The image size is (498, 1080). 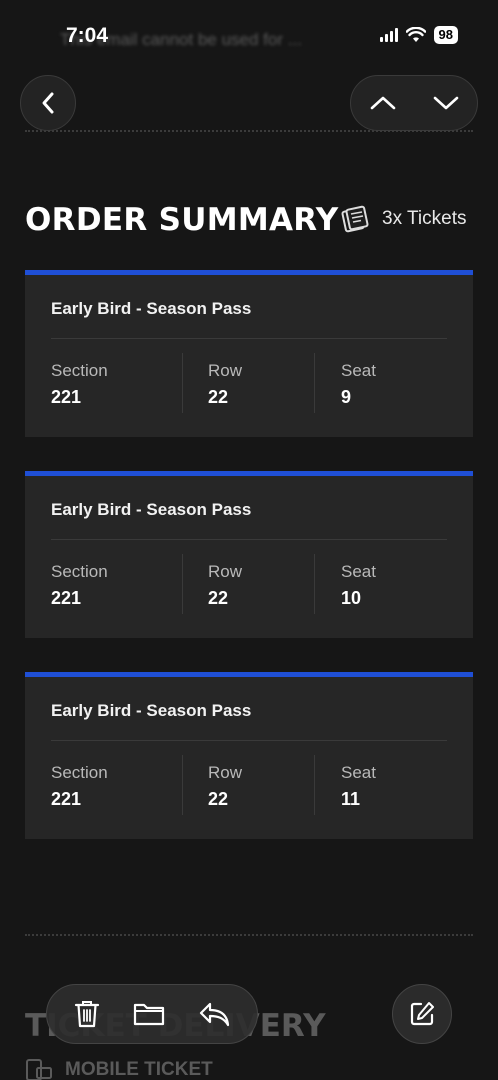 I want to click on reply-icon, so click(x=214, y=1014).